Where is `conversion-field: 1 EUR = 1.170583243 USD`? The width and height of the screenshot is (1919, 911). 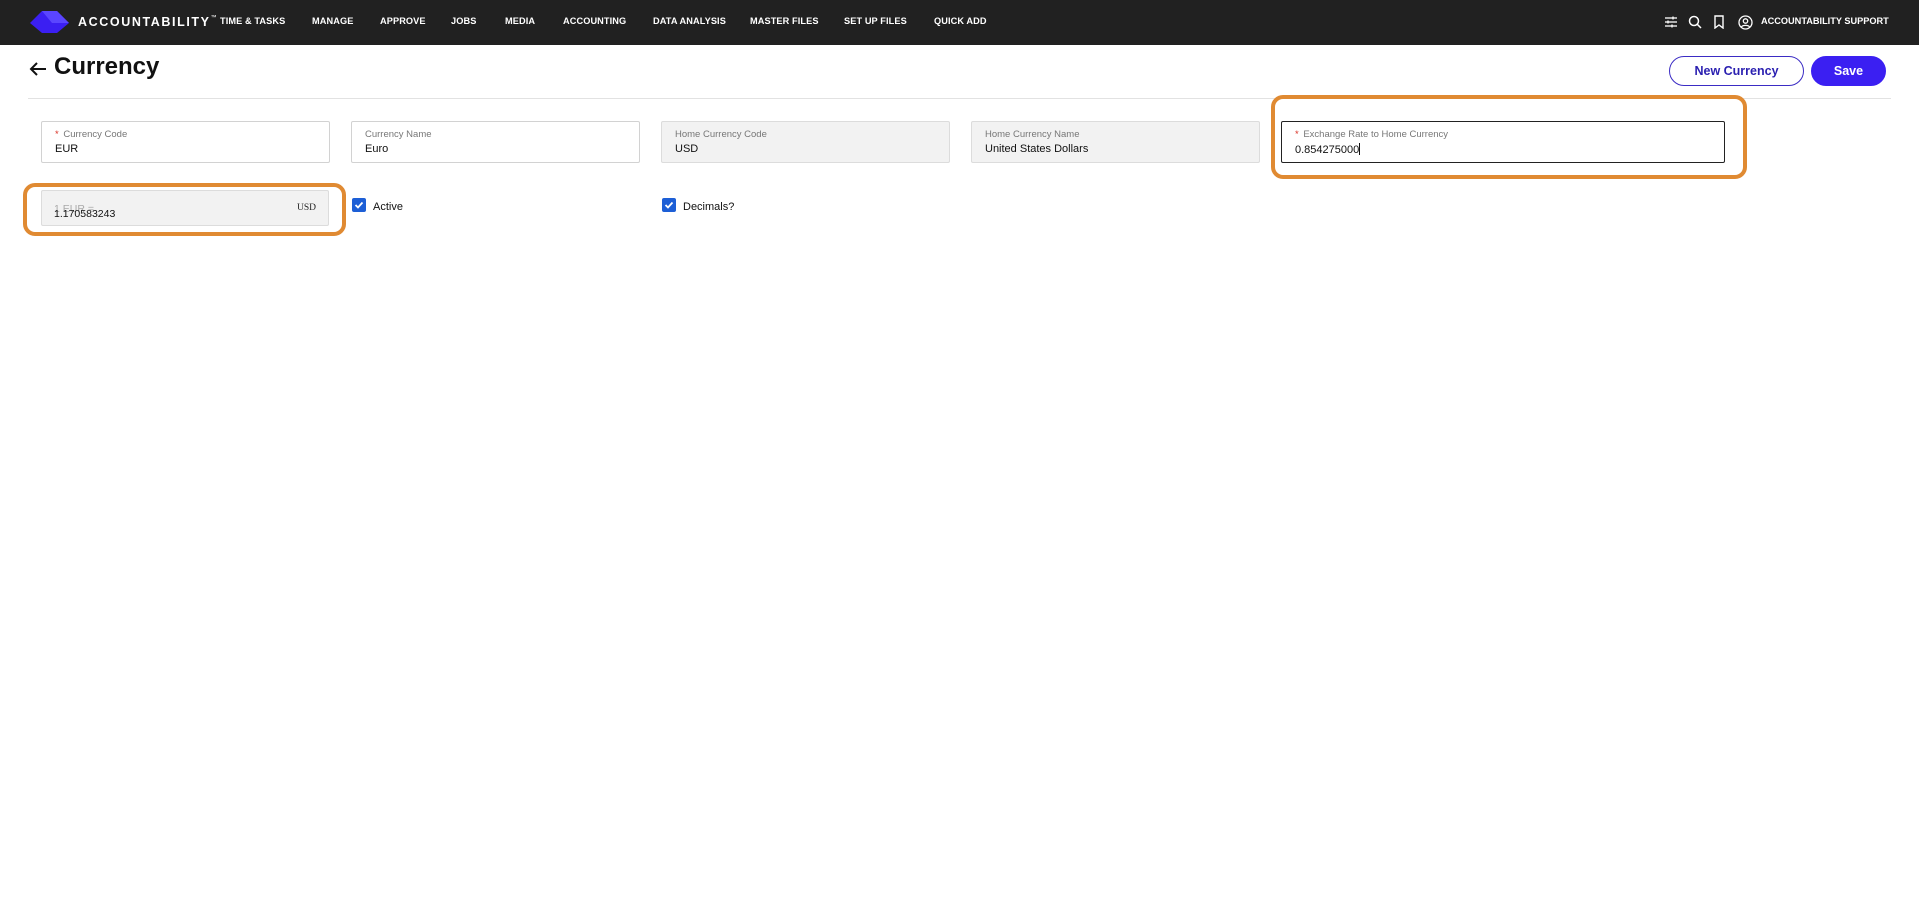
conversion-field: 1 EUR = 1.170583243 USD is located at coordinates (185, 208).